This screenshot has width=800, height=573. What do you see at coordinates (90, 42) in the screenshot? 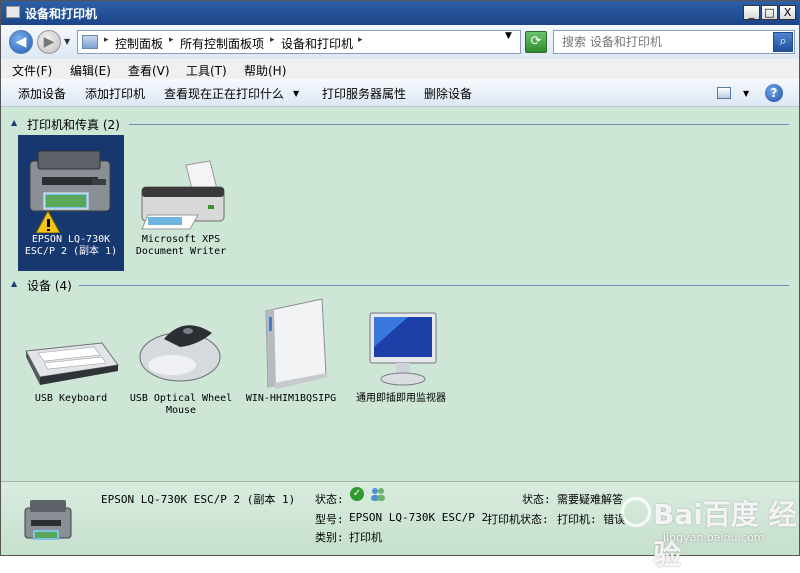
I see `control-panel-icon` at bounding box center [90, 42].